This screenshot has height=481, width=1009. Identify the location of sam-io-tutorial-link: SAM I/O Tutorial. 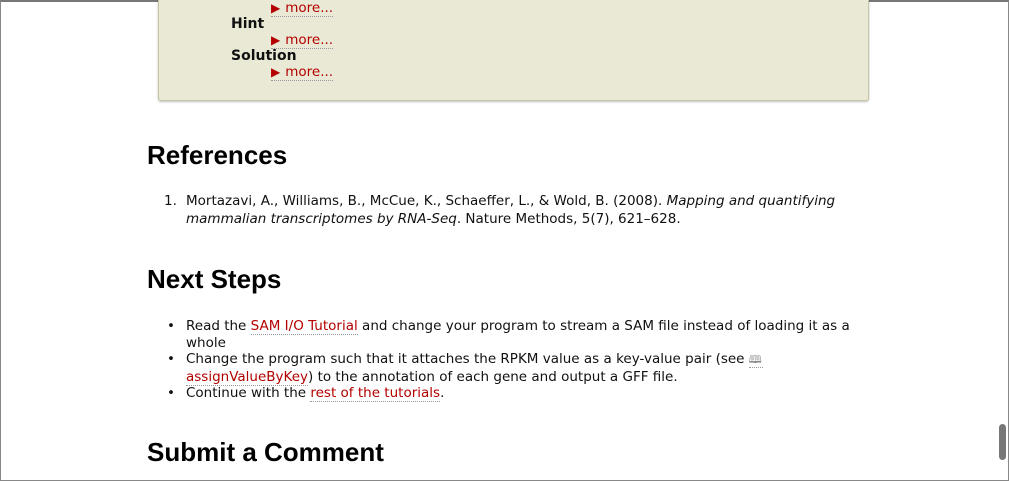
(304, 326).